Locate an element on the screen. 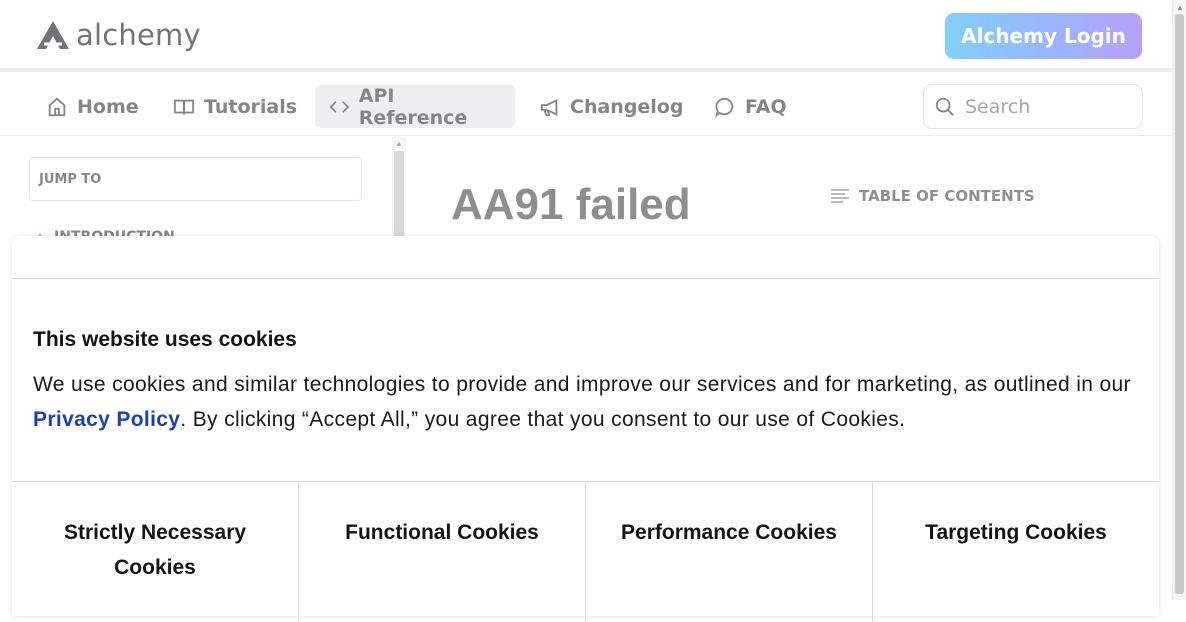 The image size is (1186, 622). window-scrollbar: ▲ is located at coordinates (1179, 300).